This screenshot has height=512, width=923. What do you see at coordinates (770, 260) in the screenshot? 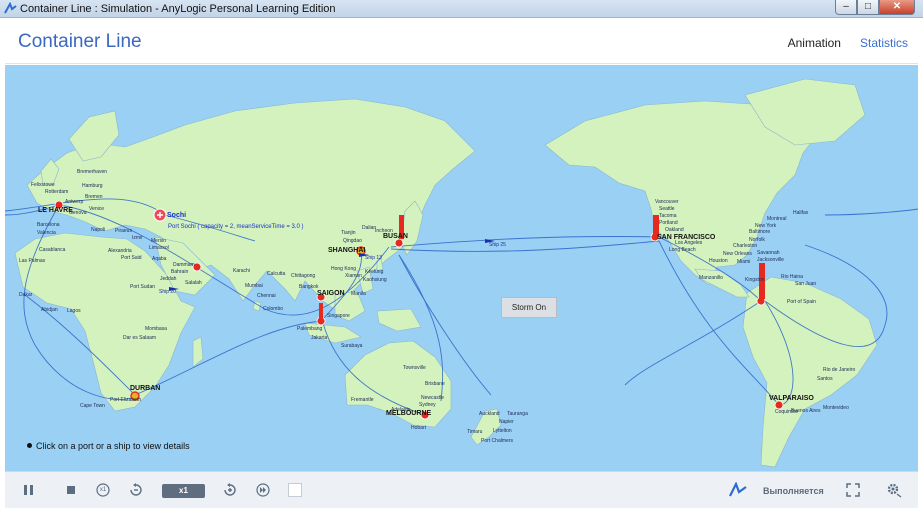
I see `city-label: Jacksonville` at bounding box center [770, 260].